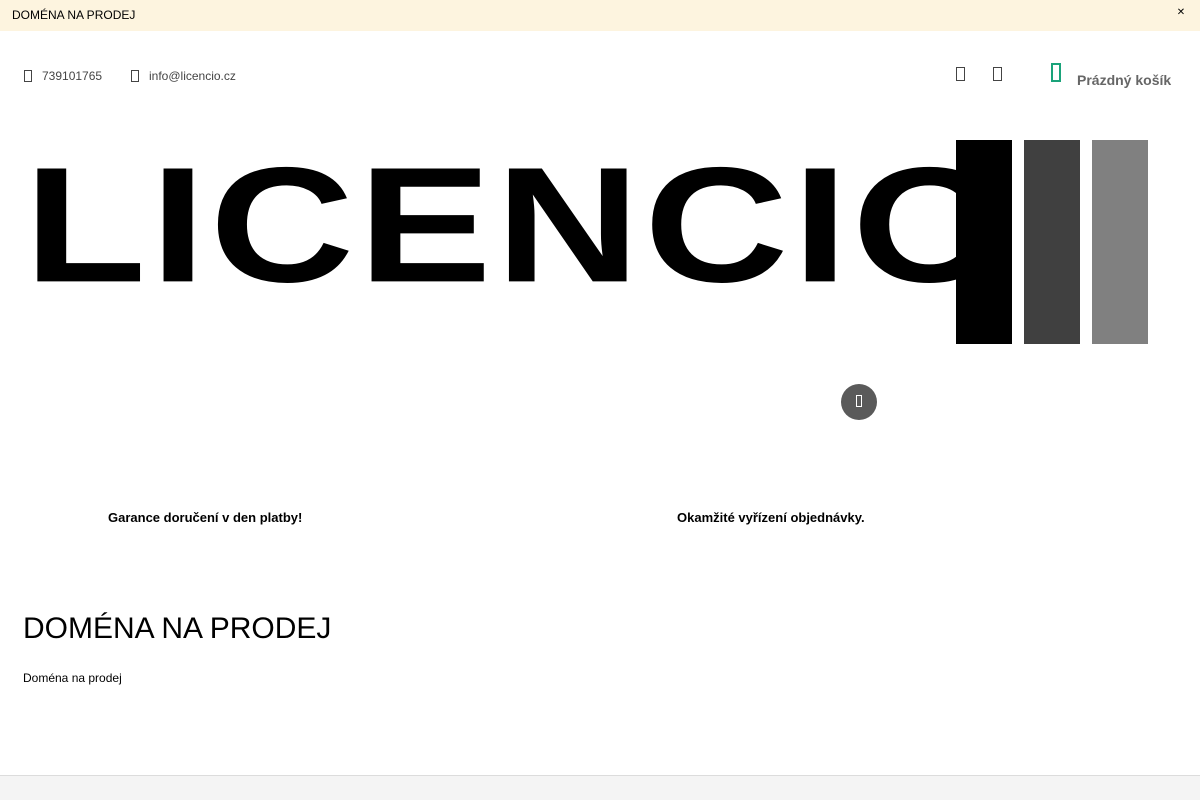 This screenshot has height=800, width=1200. I want to click on logo-bar-black, so click(984, 242).